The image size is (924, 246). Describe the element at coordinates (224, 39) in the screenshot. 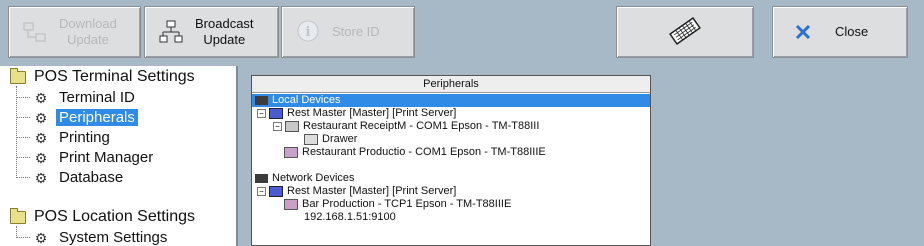

I see `broadcast-update-label-2: Update` at that location.